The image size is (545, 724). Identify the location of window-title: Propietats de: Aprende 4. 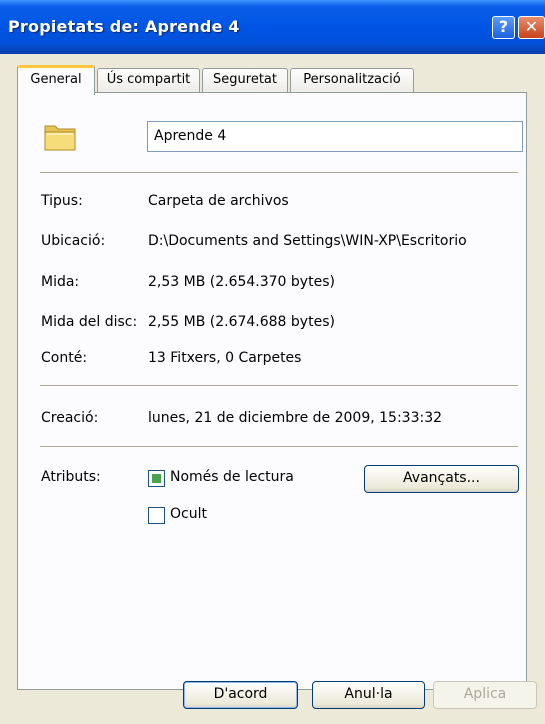
(124, 26).